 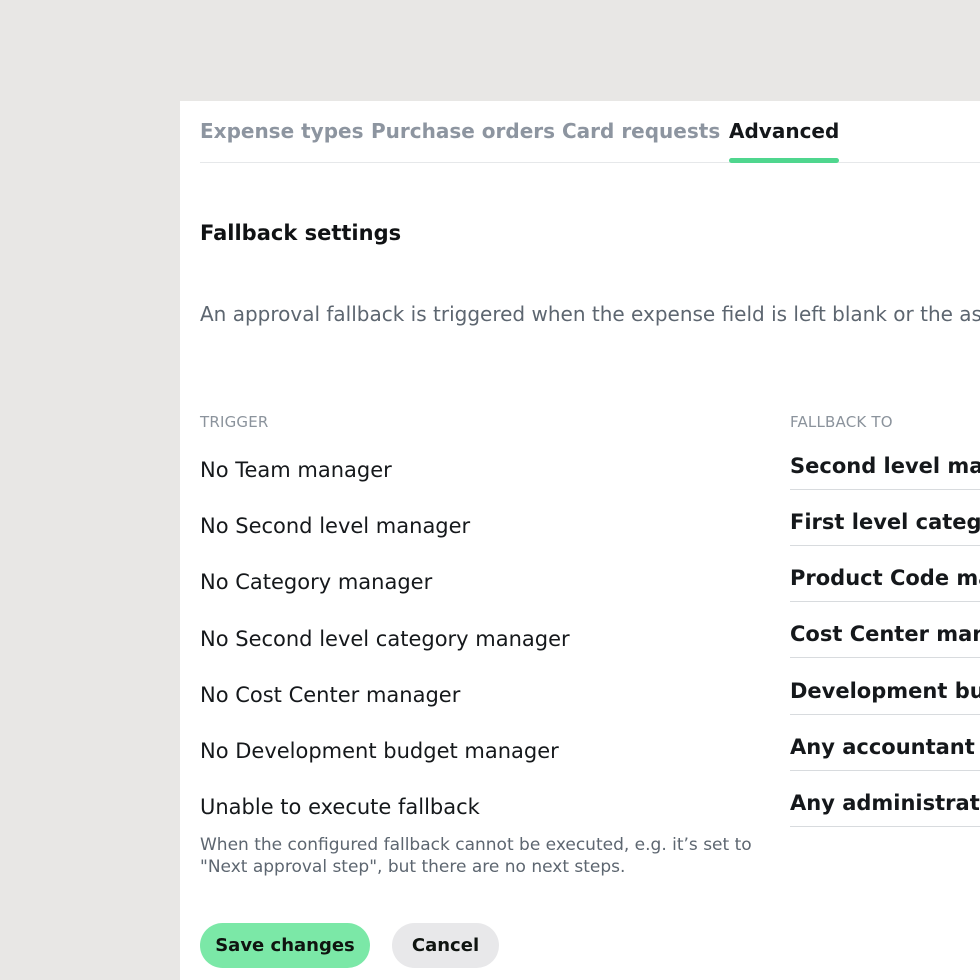 I want to click on trigger-development-budget-manager: No Development budget manager, so click(x=379, y=751).